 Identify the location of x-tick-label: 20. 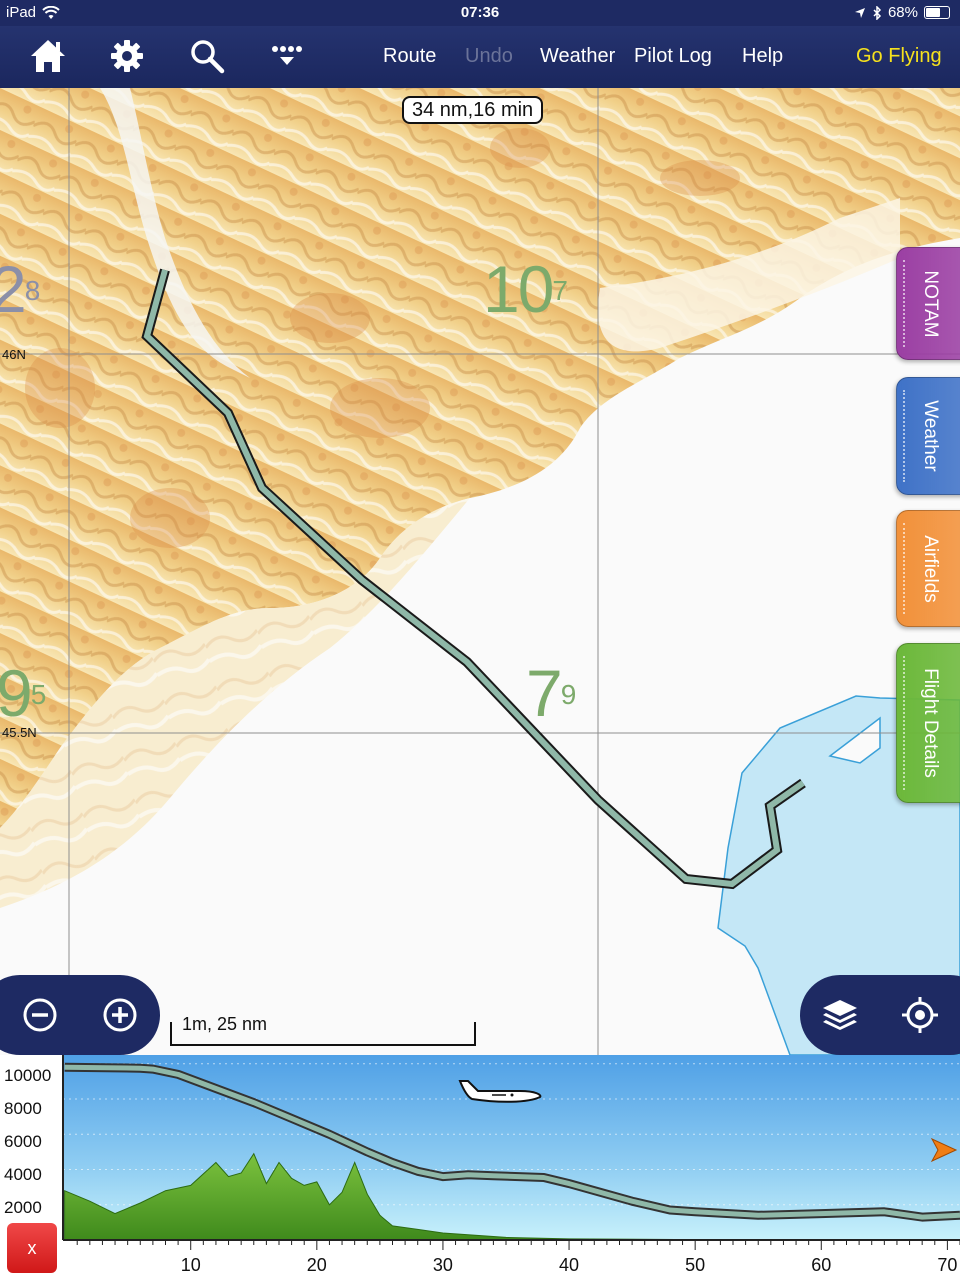
(316, 1265).